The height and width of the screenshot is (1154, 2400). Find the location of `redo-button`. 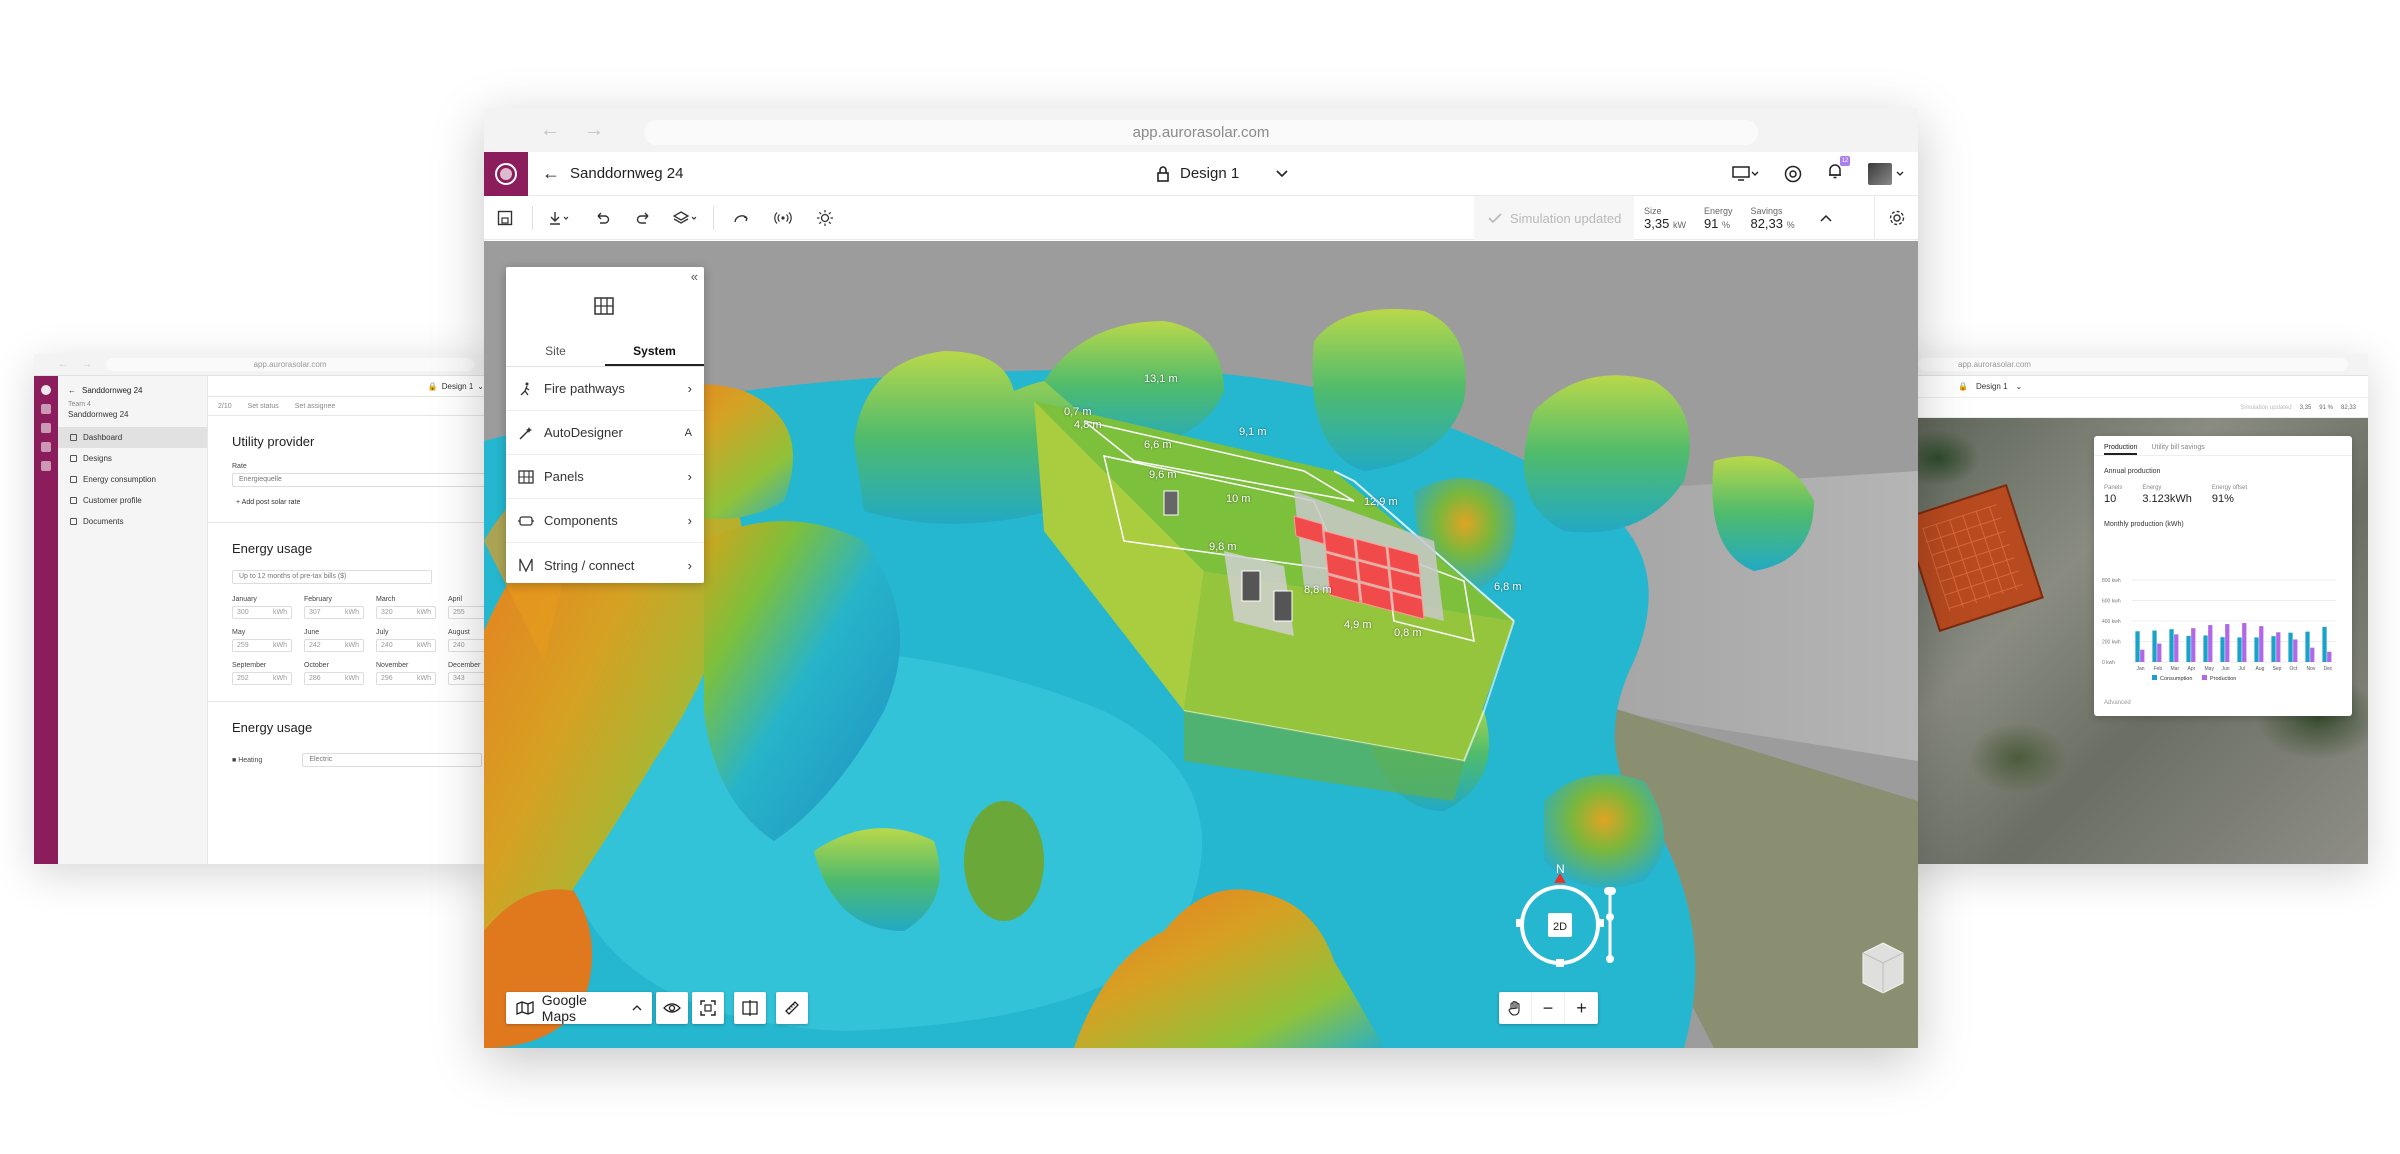

redo-button is located at coordinates (644, 218).